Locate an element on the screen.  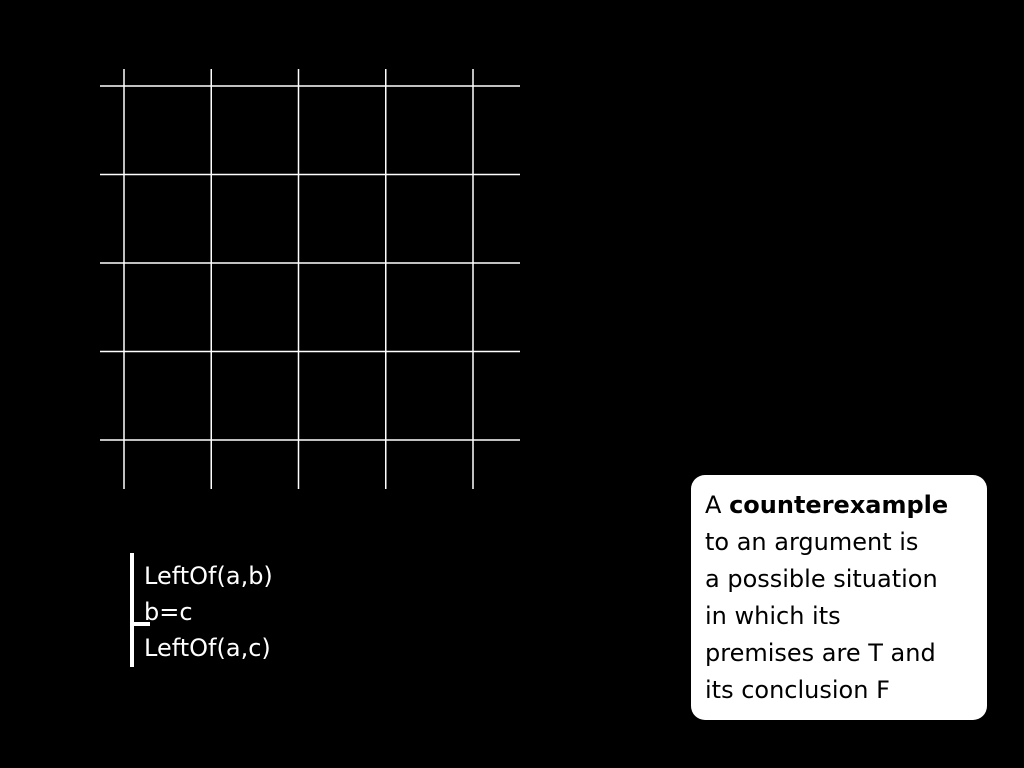
definition-term: counterexample is located at coordinates (839, 505).